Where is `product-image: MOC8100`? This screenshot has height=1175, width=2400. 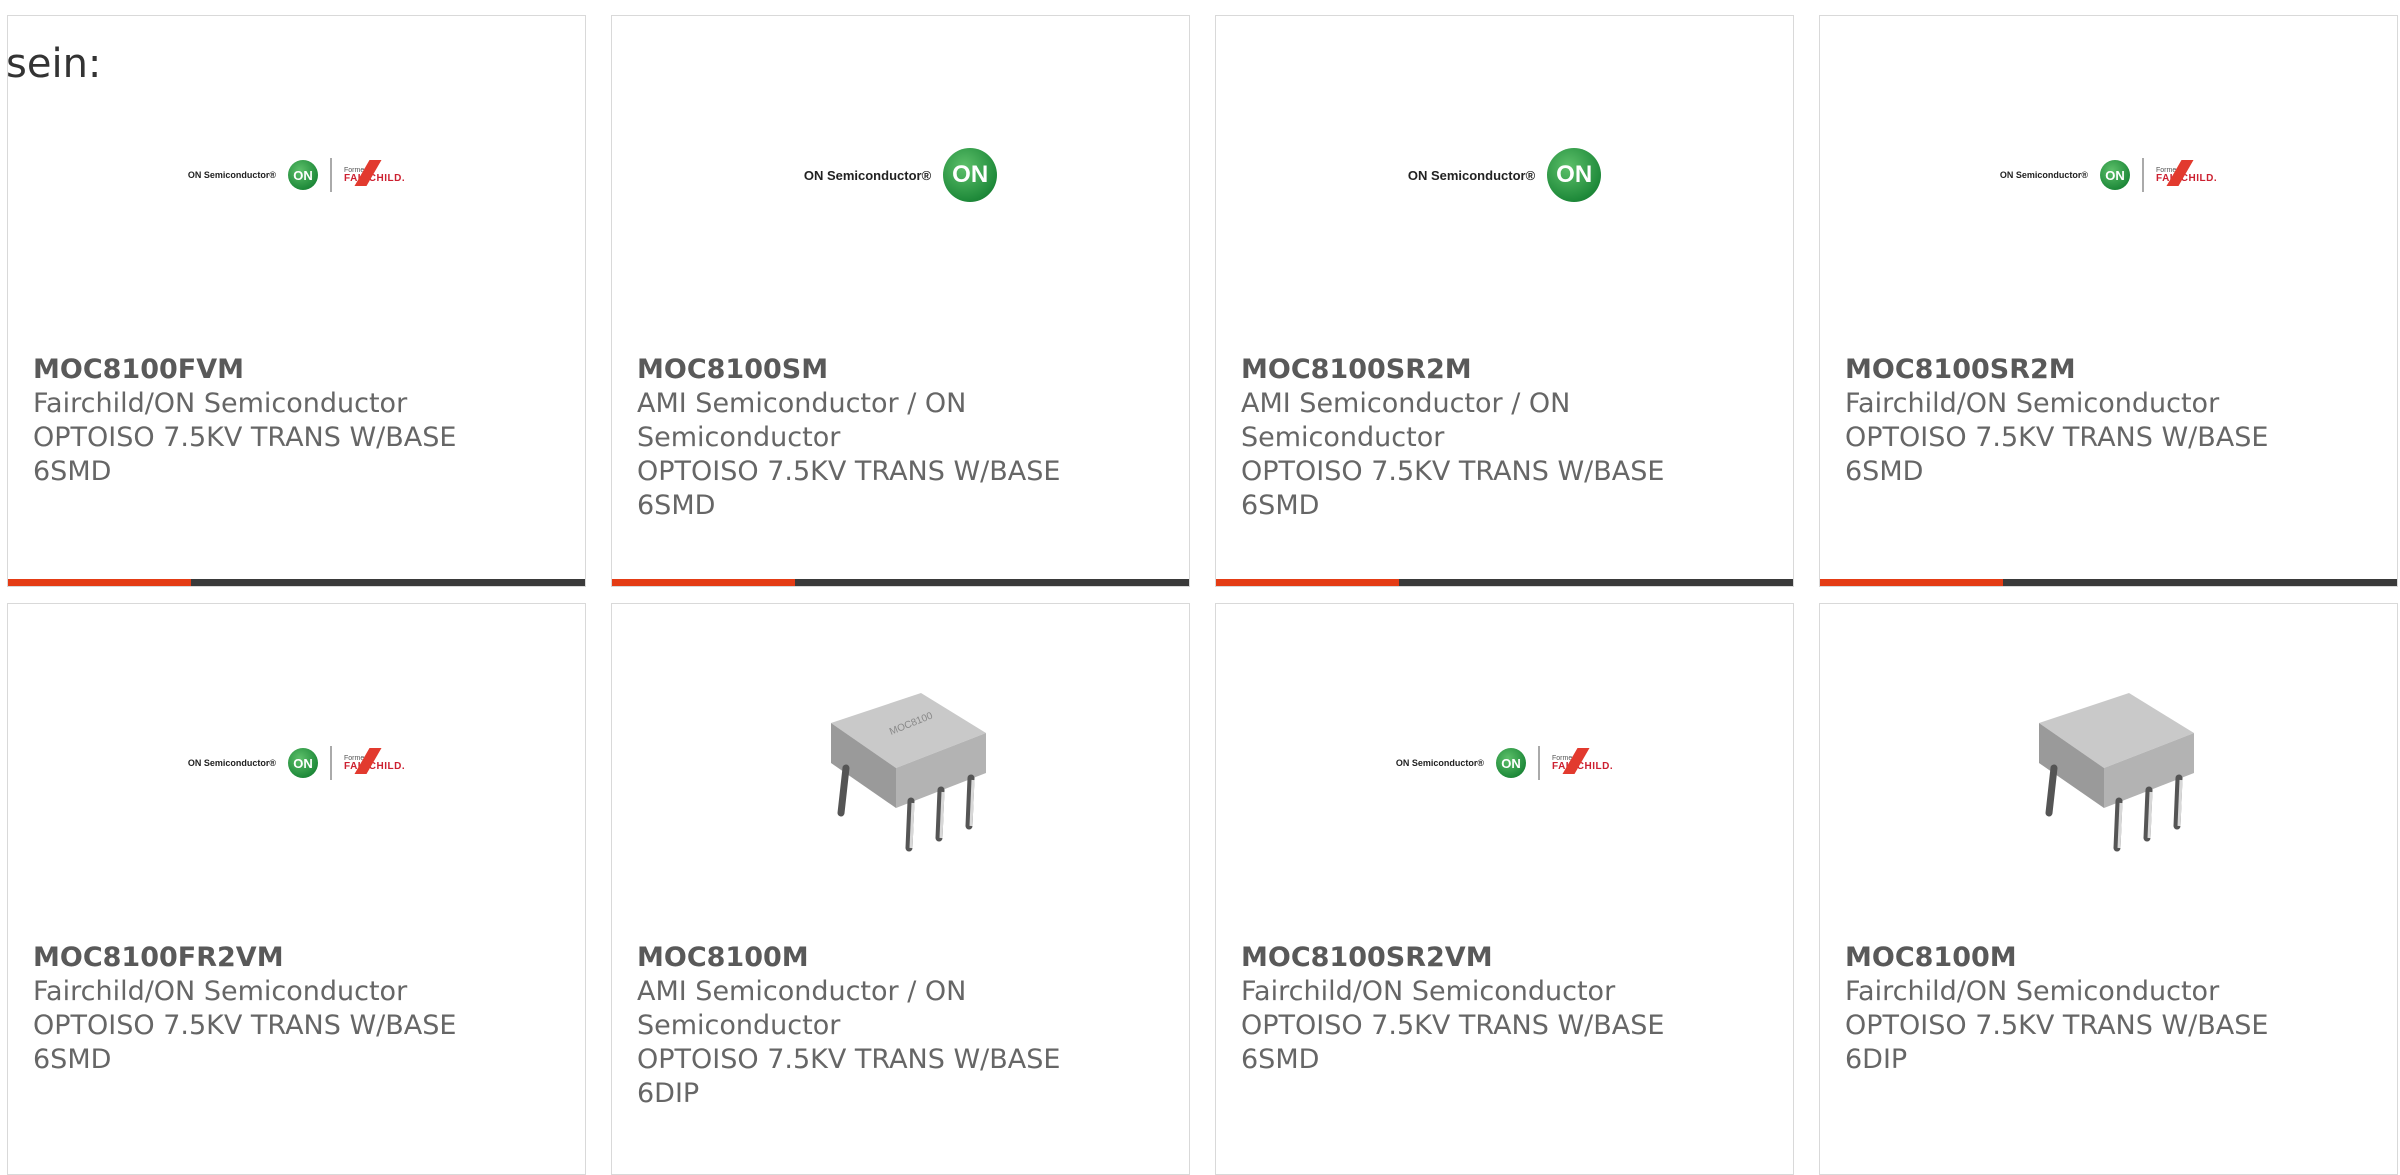
product-image: MOC8100 is located at coordinates (900, 763).